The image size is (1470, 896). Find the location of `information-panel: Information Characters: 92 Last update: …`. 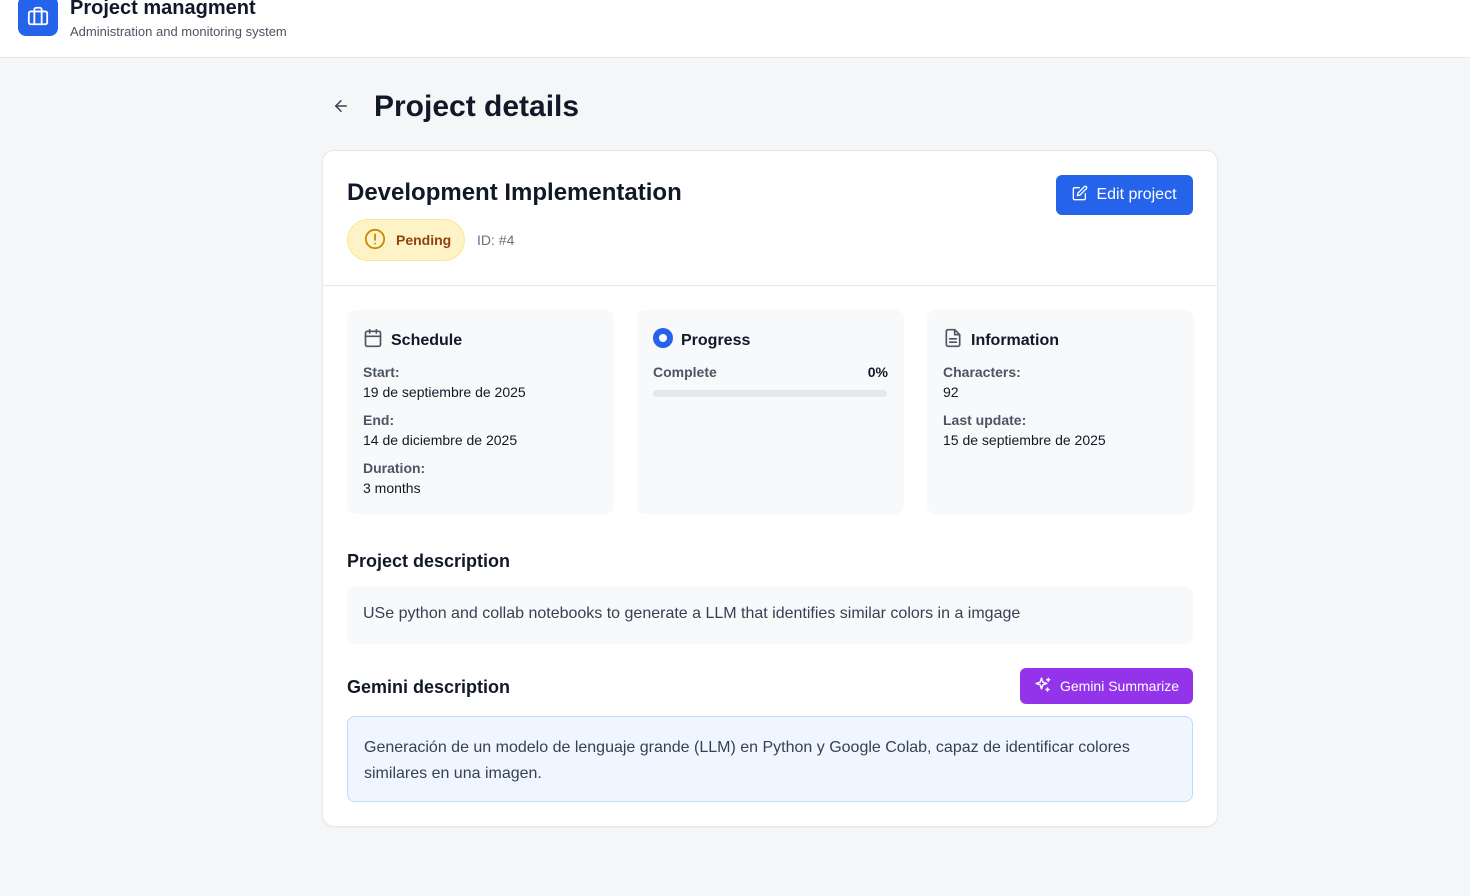

information-panel: Information Characters: 92 Last update: … is located at coordinates (1060, 412).